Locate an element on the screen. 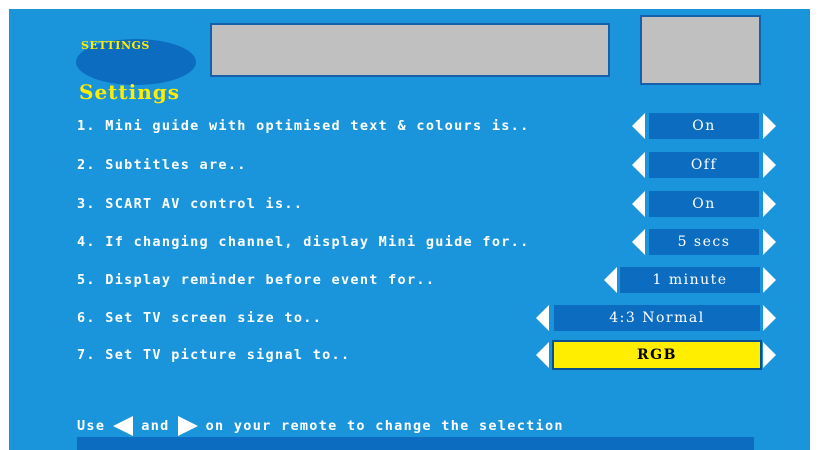 Image resolution: width=819 pixels, height=450 pixels. setting-label-2: 2. Subtitles are.. is located at coordinates (162, 165).